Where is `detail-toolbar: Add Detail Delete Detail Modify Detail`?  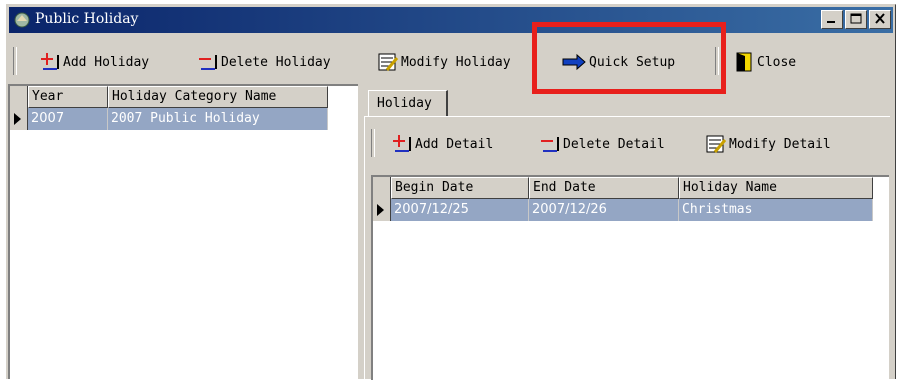
detail-toolbar: Add Detail Delete Detail Modify Detail is located at coordinates (627, 143).